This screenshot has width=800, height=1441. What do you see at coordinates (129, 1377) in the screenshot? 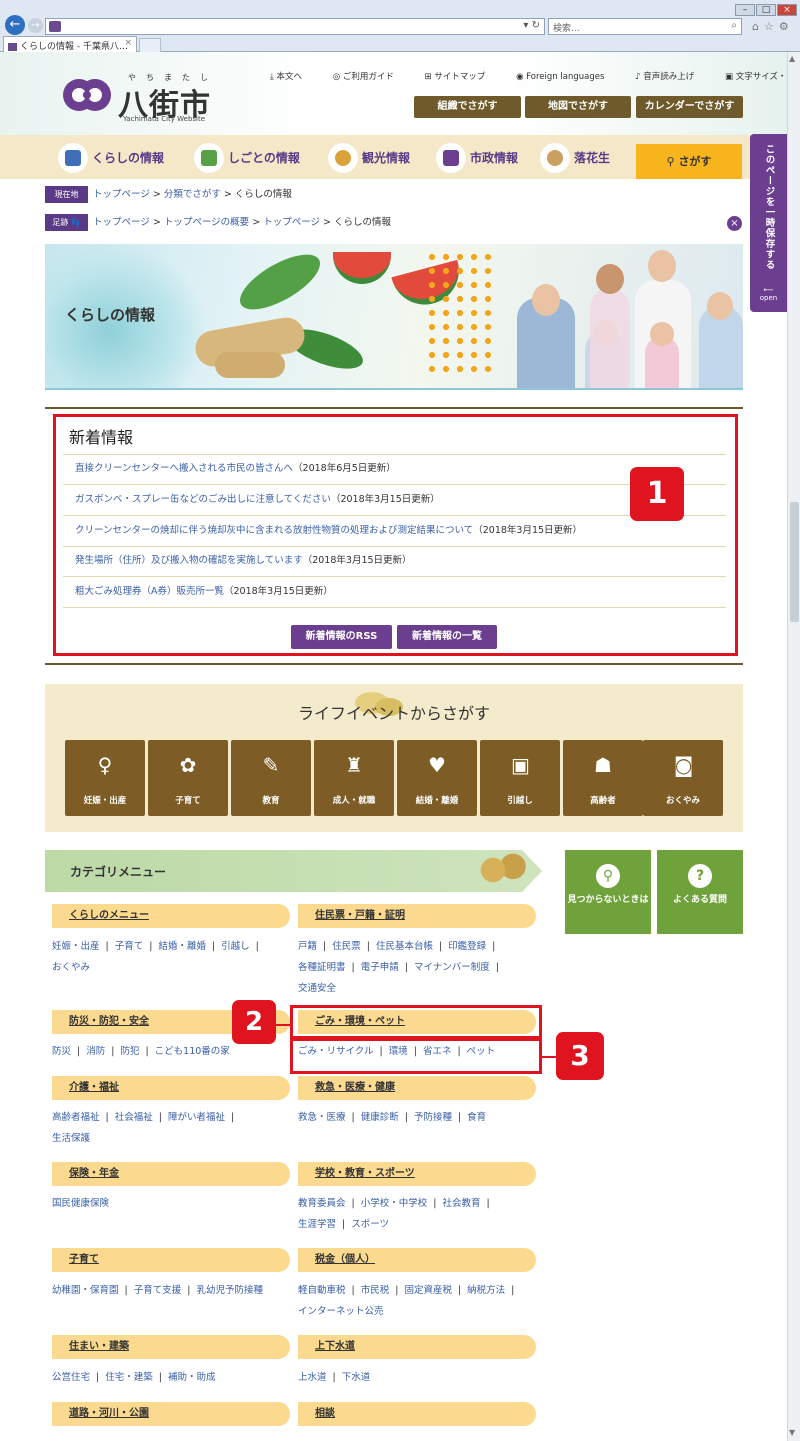
I see `category-link: 住宅・建築` at bounding box center [129, 1377].